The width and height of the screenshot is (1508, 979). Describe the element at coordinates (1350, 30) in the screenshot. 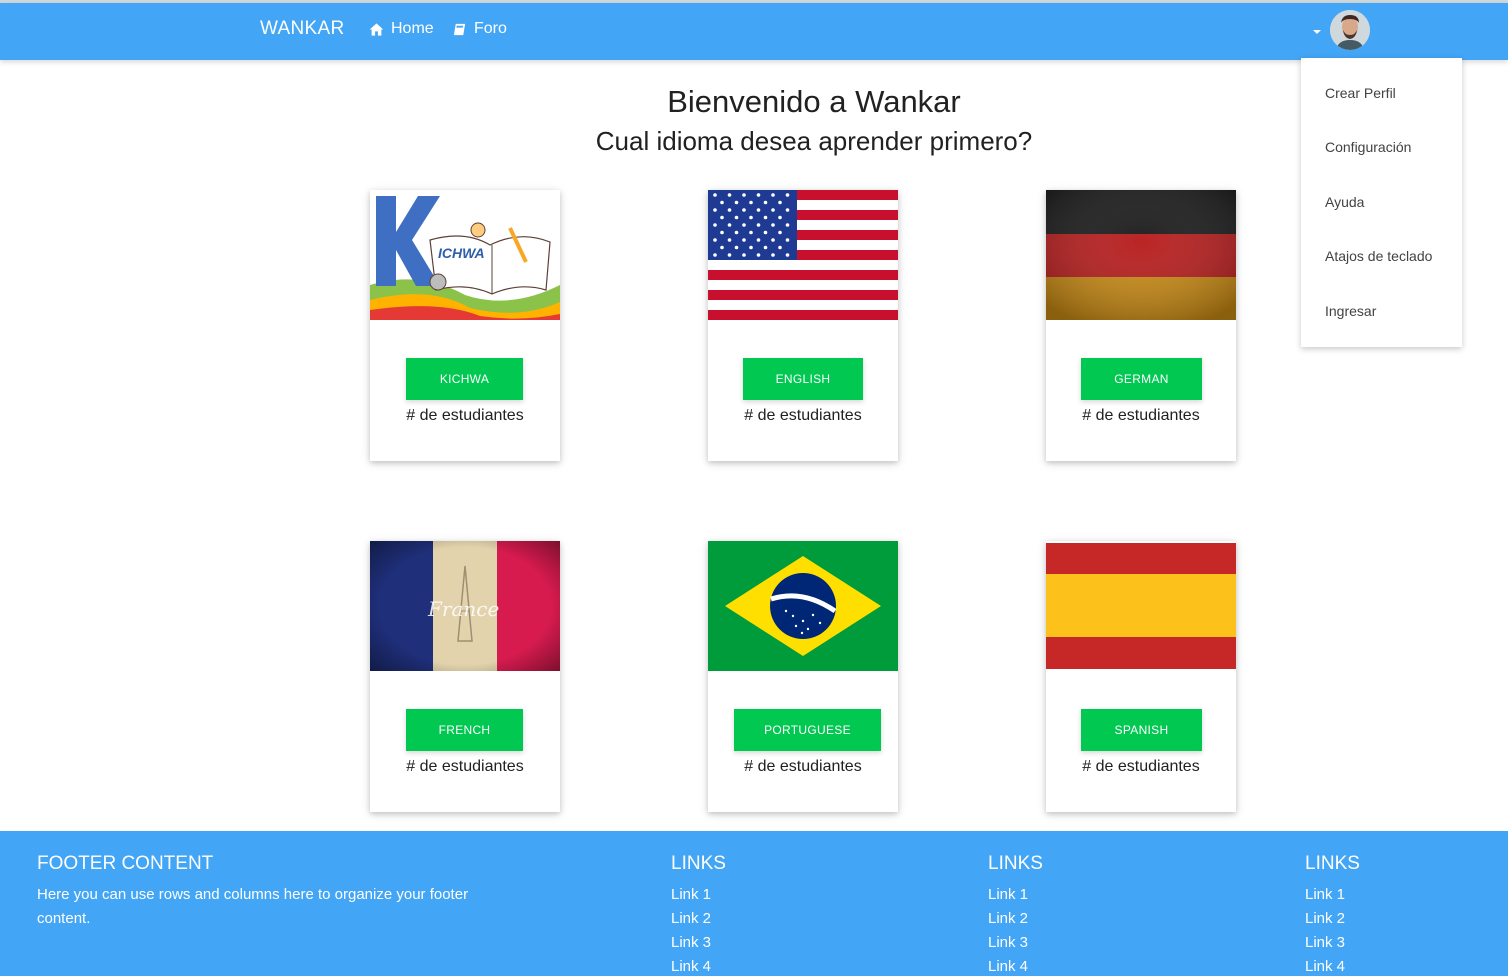

I see `avatar` at that location.